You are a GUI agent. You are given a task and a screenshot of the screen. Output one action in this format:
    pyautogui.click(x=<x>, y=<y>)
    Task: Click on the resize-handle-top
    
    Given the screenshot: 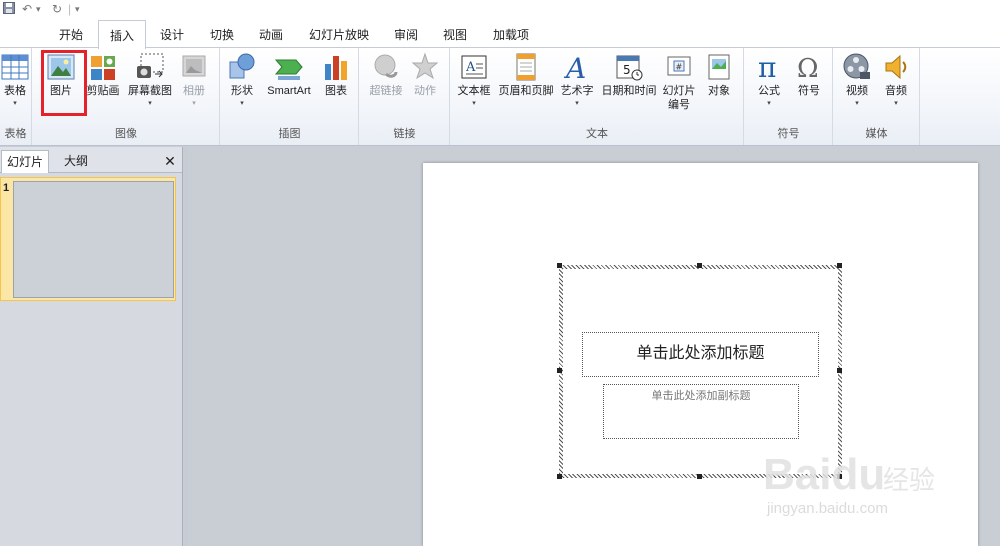 What is the action you would take?
    pyautogui.click(x=699, y=265)
    